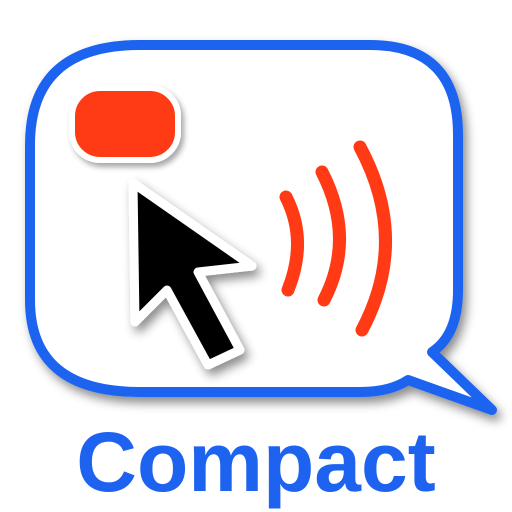 This screenshot has height=512, width=512. I want to click on record-dot-icon, so click(125, 124).